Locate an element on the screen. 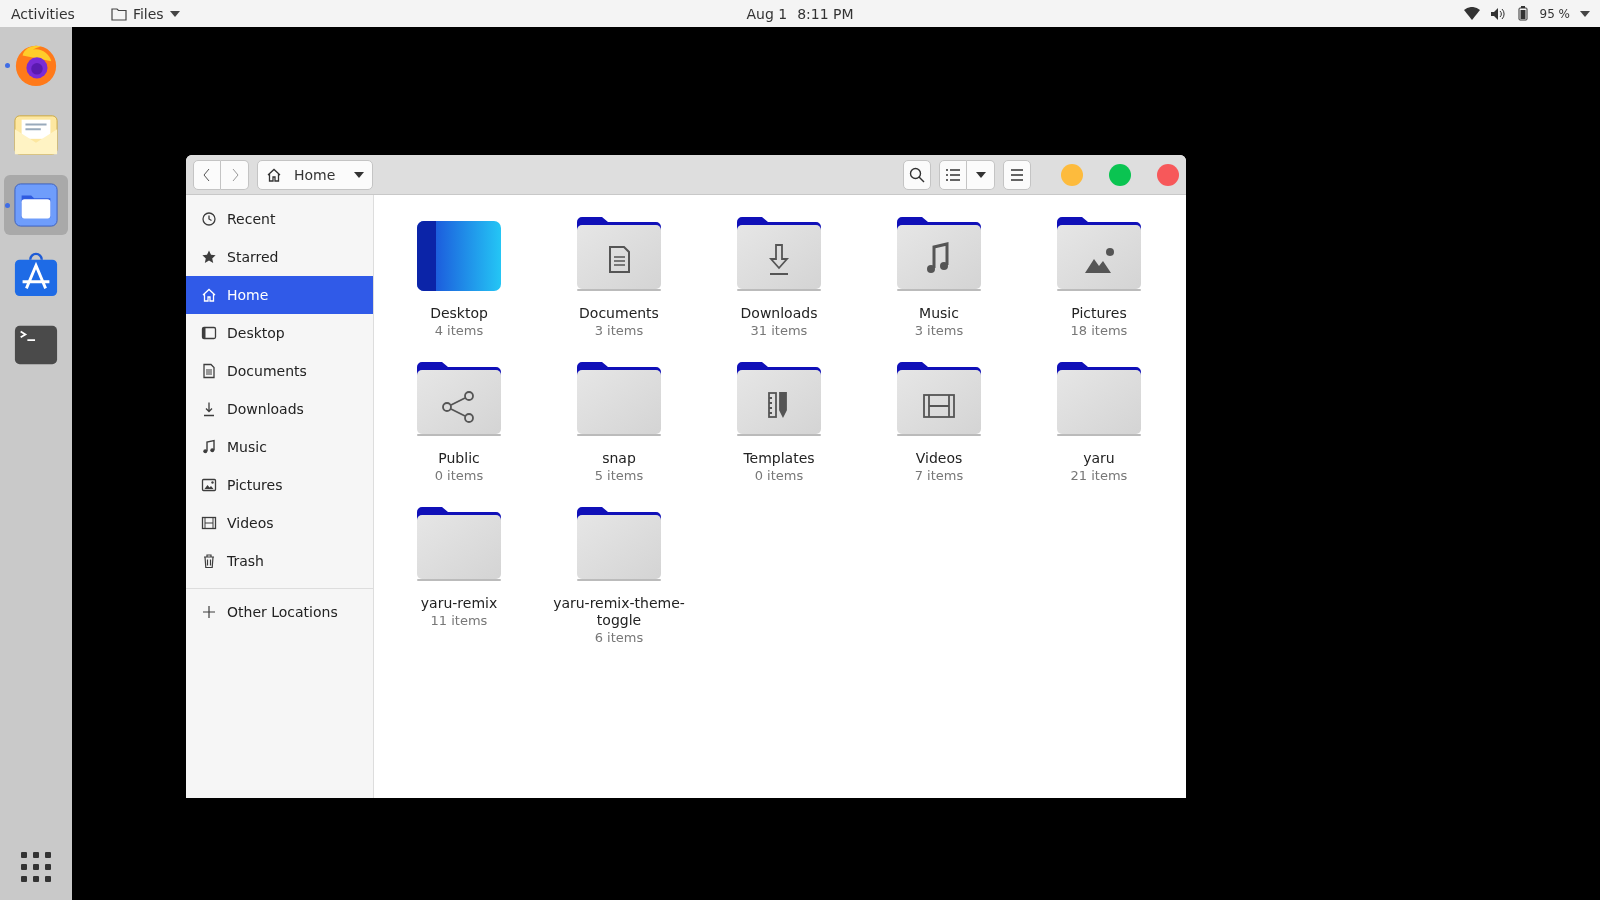 This screenshot has height=900, width=1600. chevron-left-icon is located at coordinates (207, 174).